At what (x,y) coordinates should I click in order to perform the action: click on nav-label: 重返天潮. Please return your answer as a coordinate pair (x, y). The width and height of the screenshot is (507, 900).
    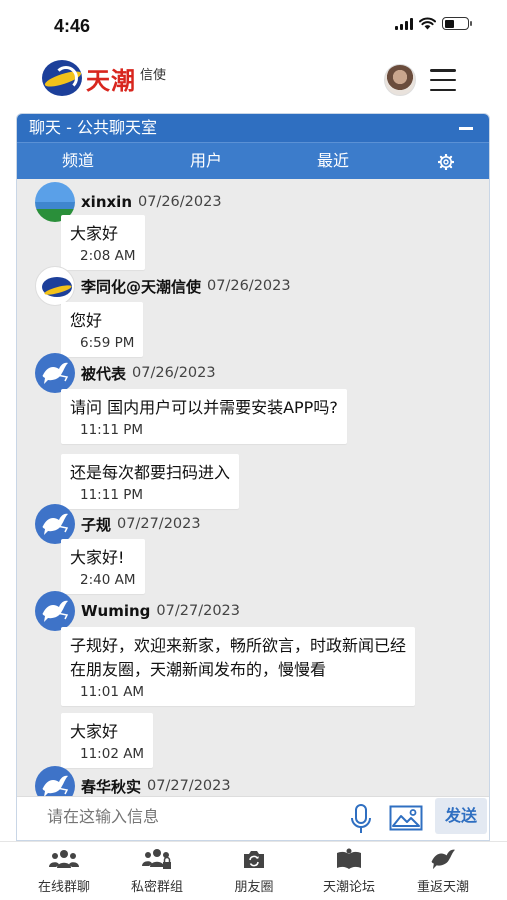
    Looking at the image, I should click on (442, 887).